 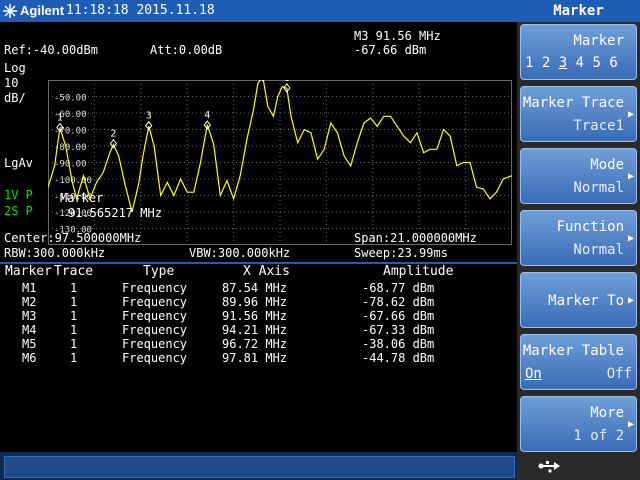 I want to click on marker-option-5: 5, so click(x=597, y=63).